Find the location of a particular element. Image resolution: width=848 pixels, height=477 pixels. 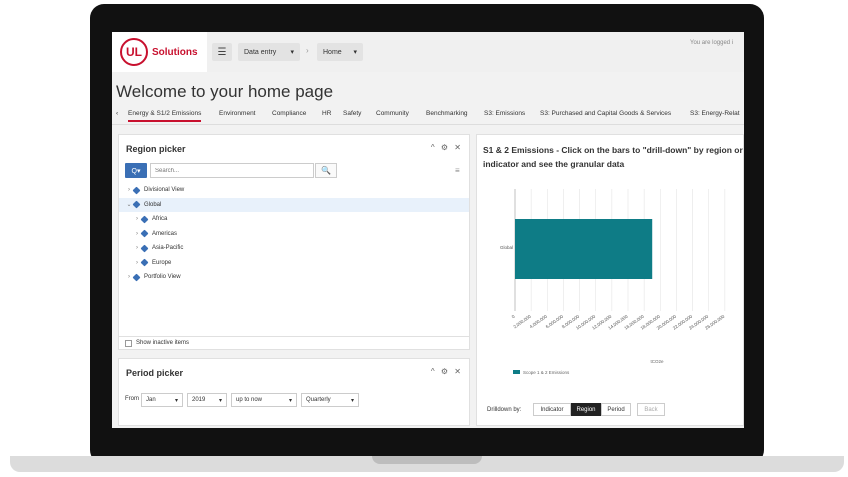

granularity-value: Quarterly is located at coordinates (318, 400).